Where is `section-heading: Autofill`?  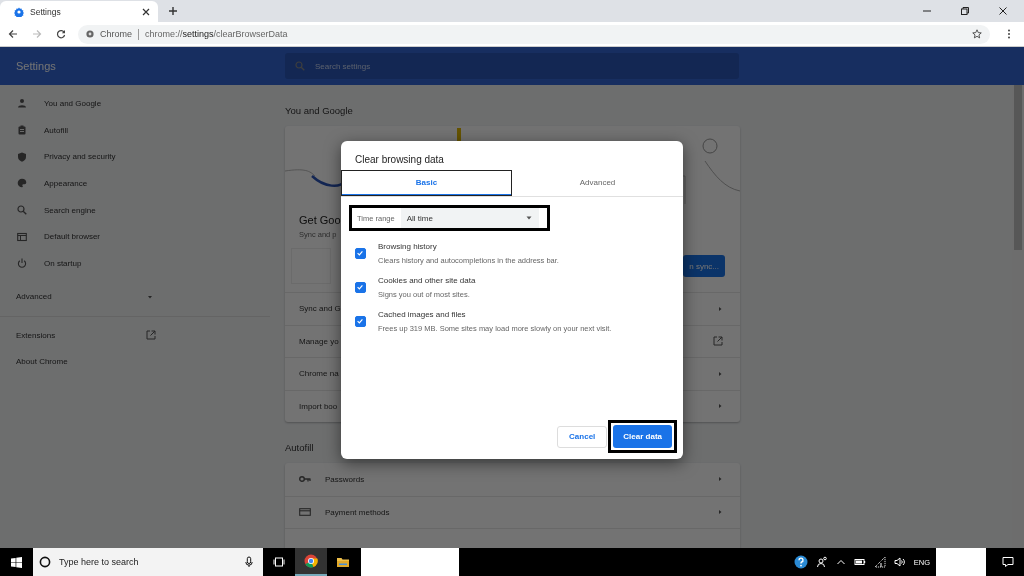
section-heading: Autofill is located at coordinates (299, 447).